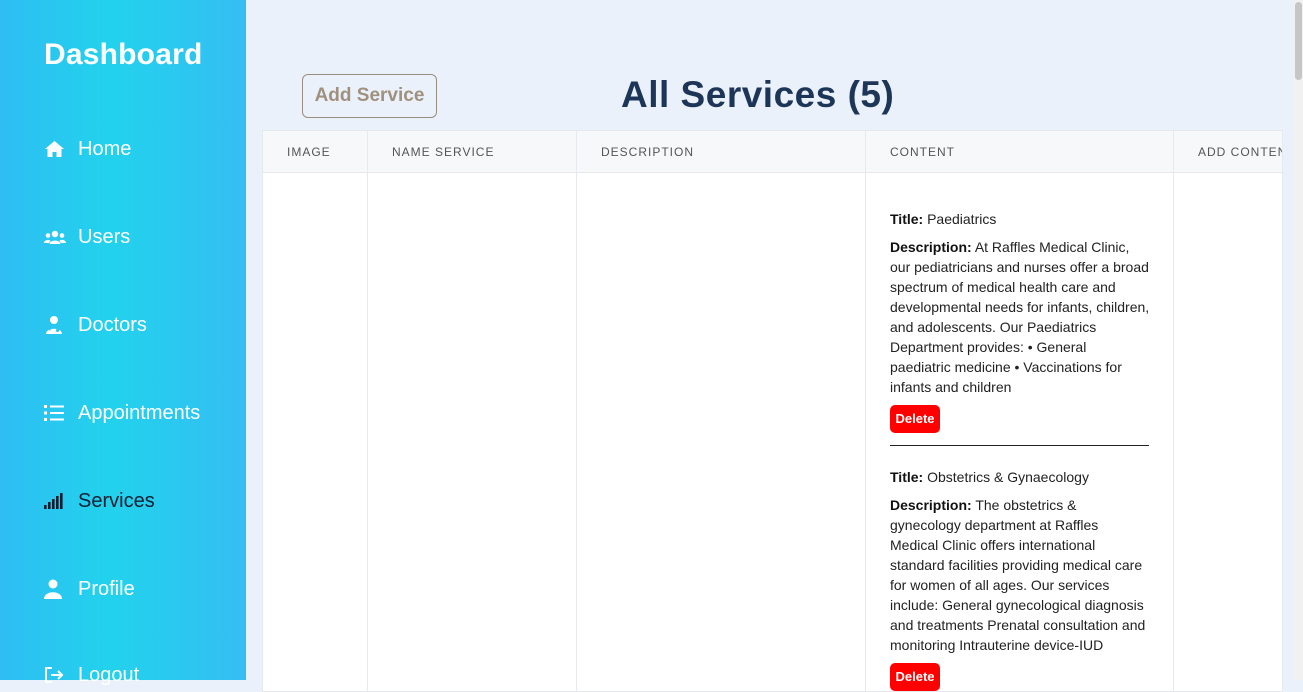  I want to click on sidebar-item-profile: Profile, so click(89, 589).